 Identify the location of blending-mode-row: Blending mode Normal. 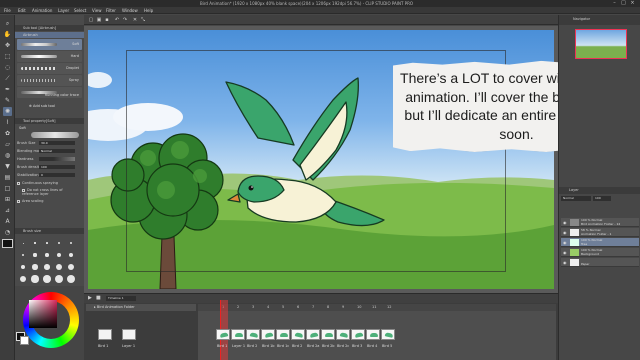
(49, 151).